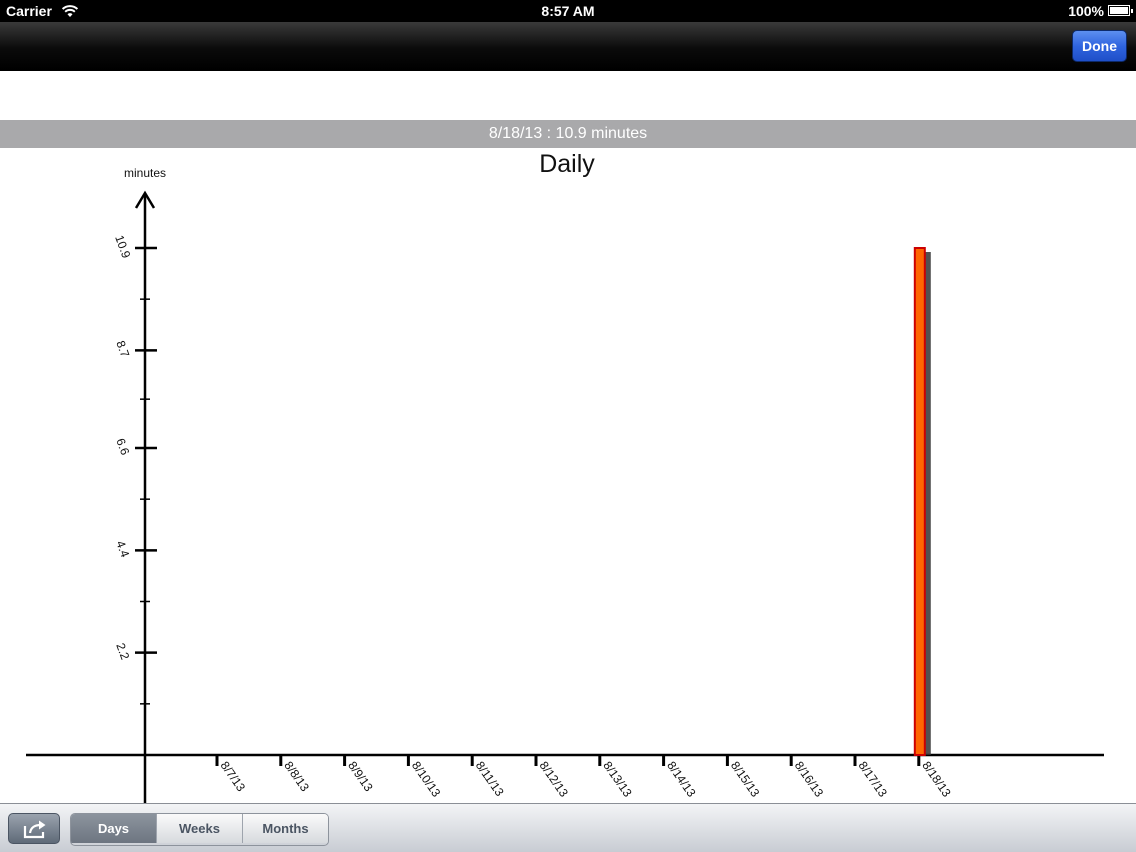 The height and width of the screenshot is (852, 1136). Describe the element at coordinates (122, 349) in the screenshot. I see `y-tick-label: 8.7` at that location.